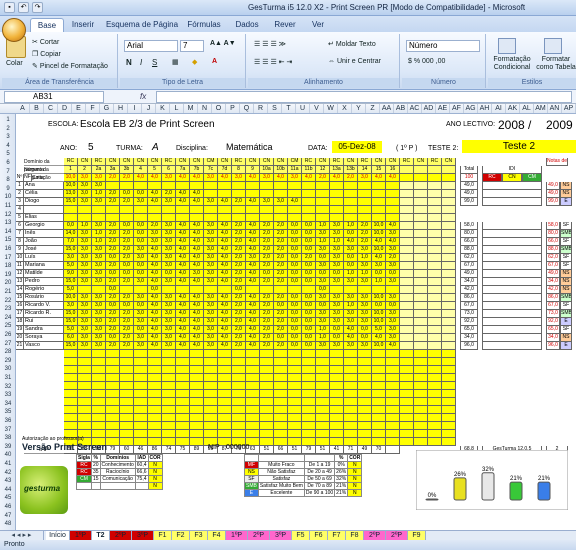 The image size is (576, 550). I want to click on grade-cell: 1,0, so click(365, 258).